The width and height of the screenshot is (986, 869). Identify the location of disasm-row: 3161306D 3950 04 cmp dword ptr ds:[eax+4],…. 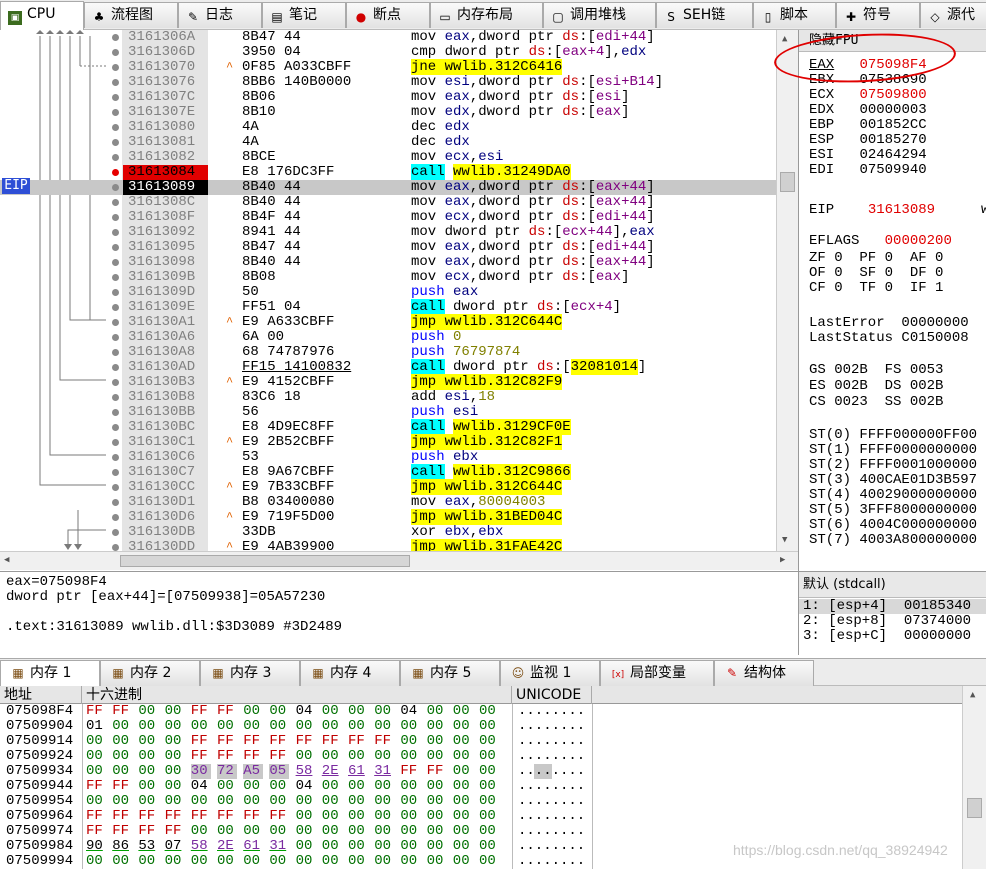
(388, 52).